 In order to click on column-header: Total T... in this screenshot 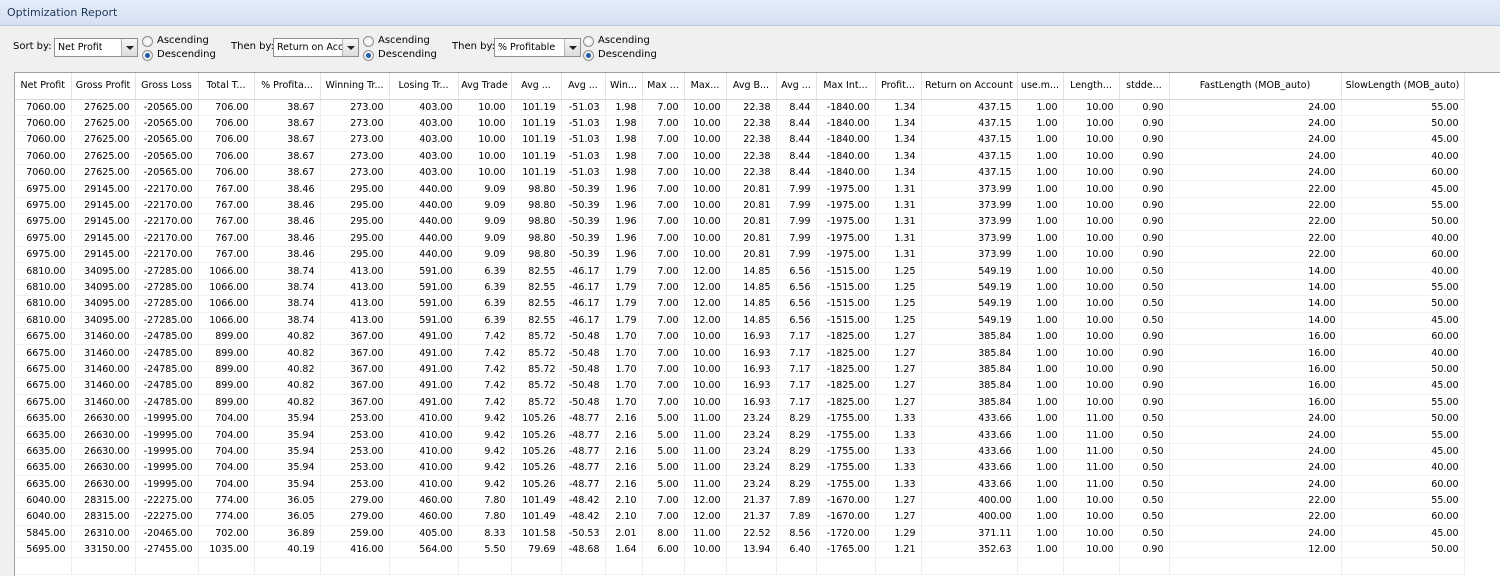, I will do `click(226, 86)`.